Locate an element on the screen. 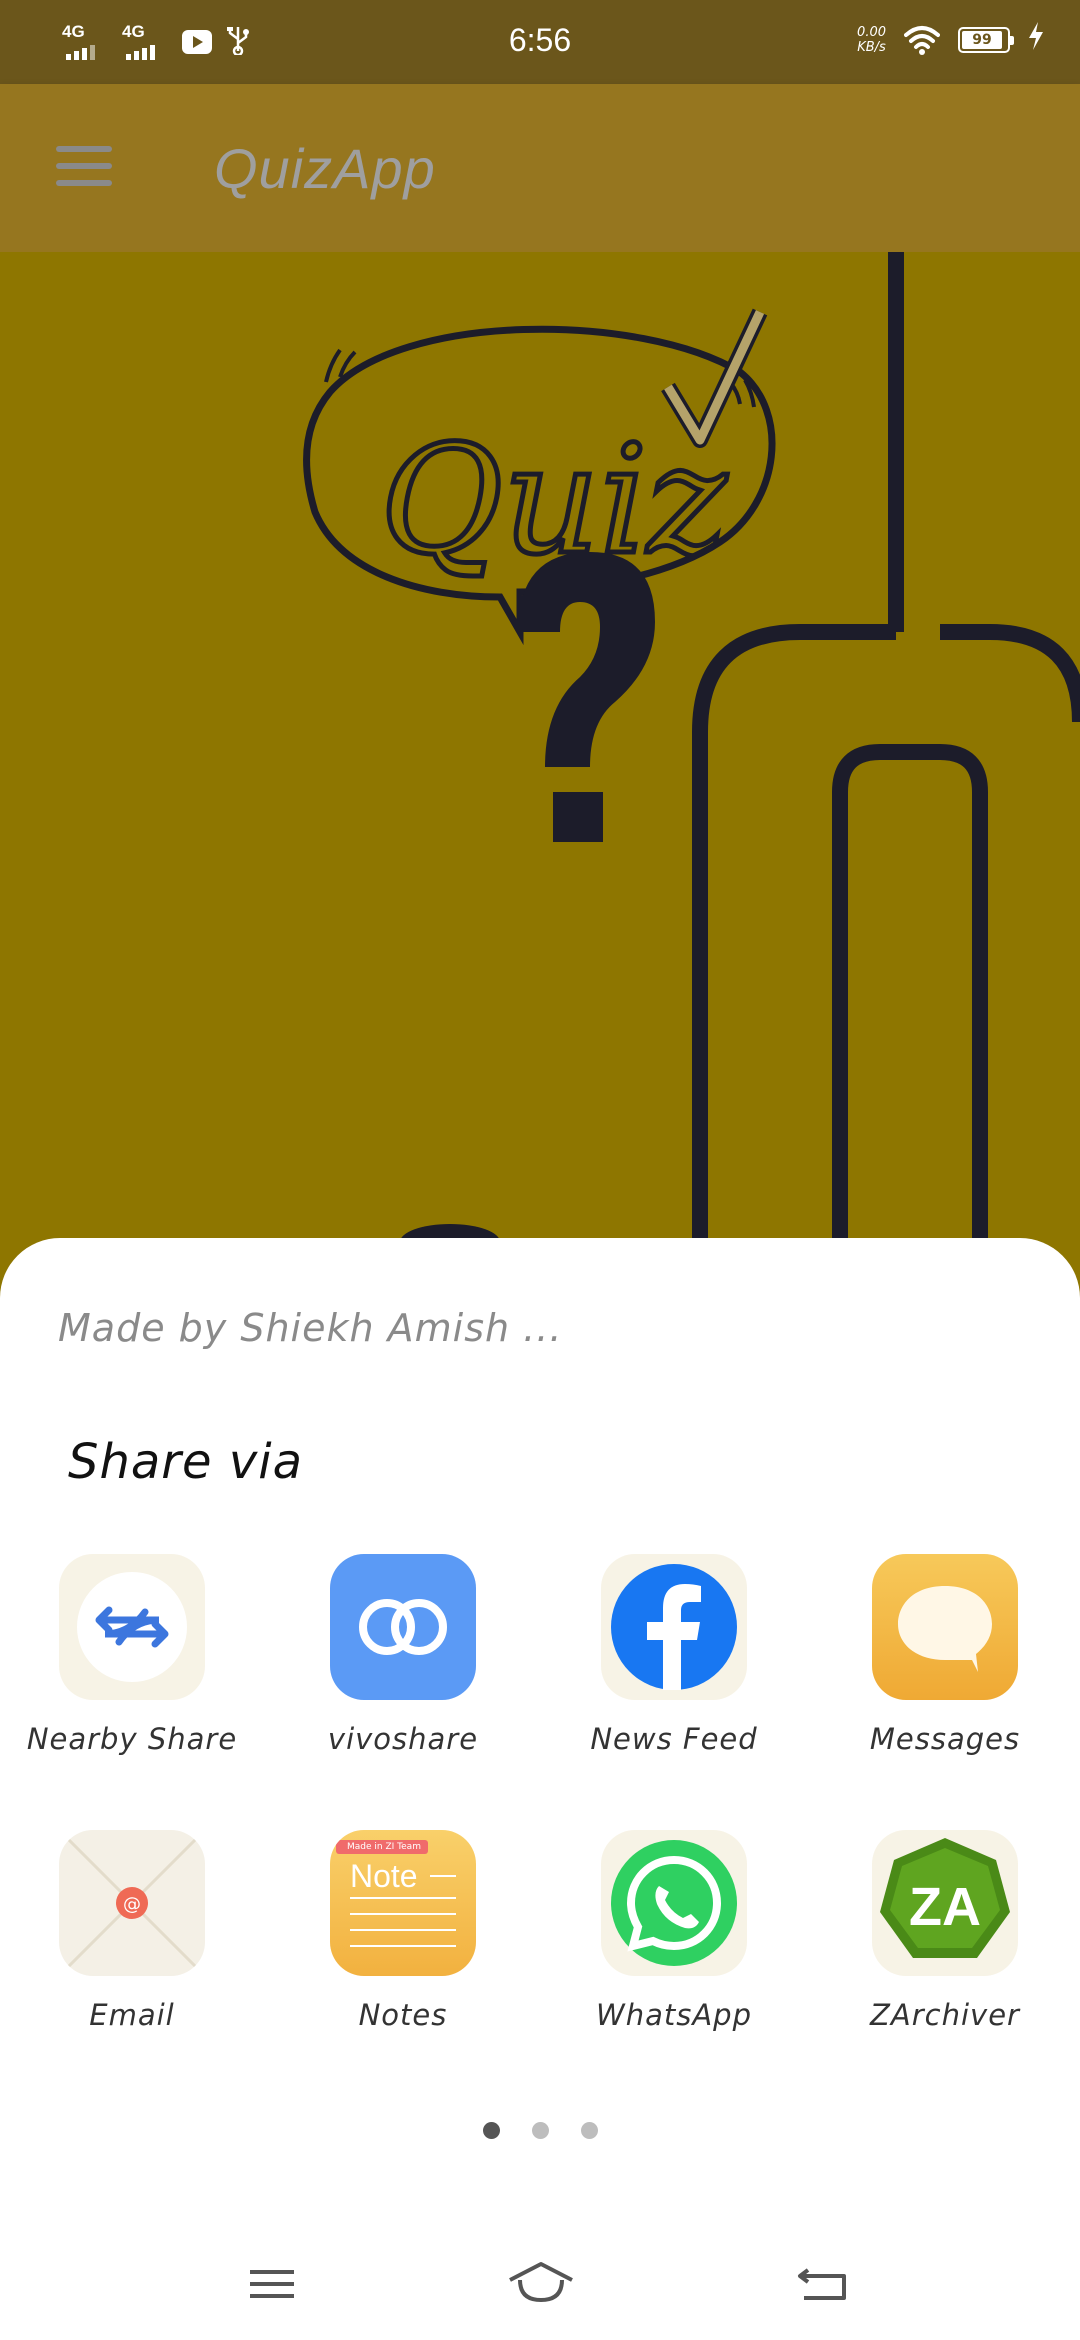 The width and height of the screenshot is (1080, 2340). recents-menu-icon is located at coordinates (272, 2283).